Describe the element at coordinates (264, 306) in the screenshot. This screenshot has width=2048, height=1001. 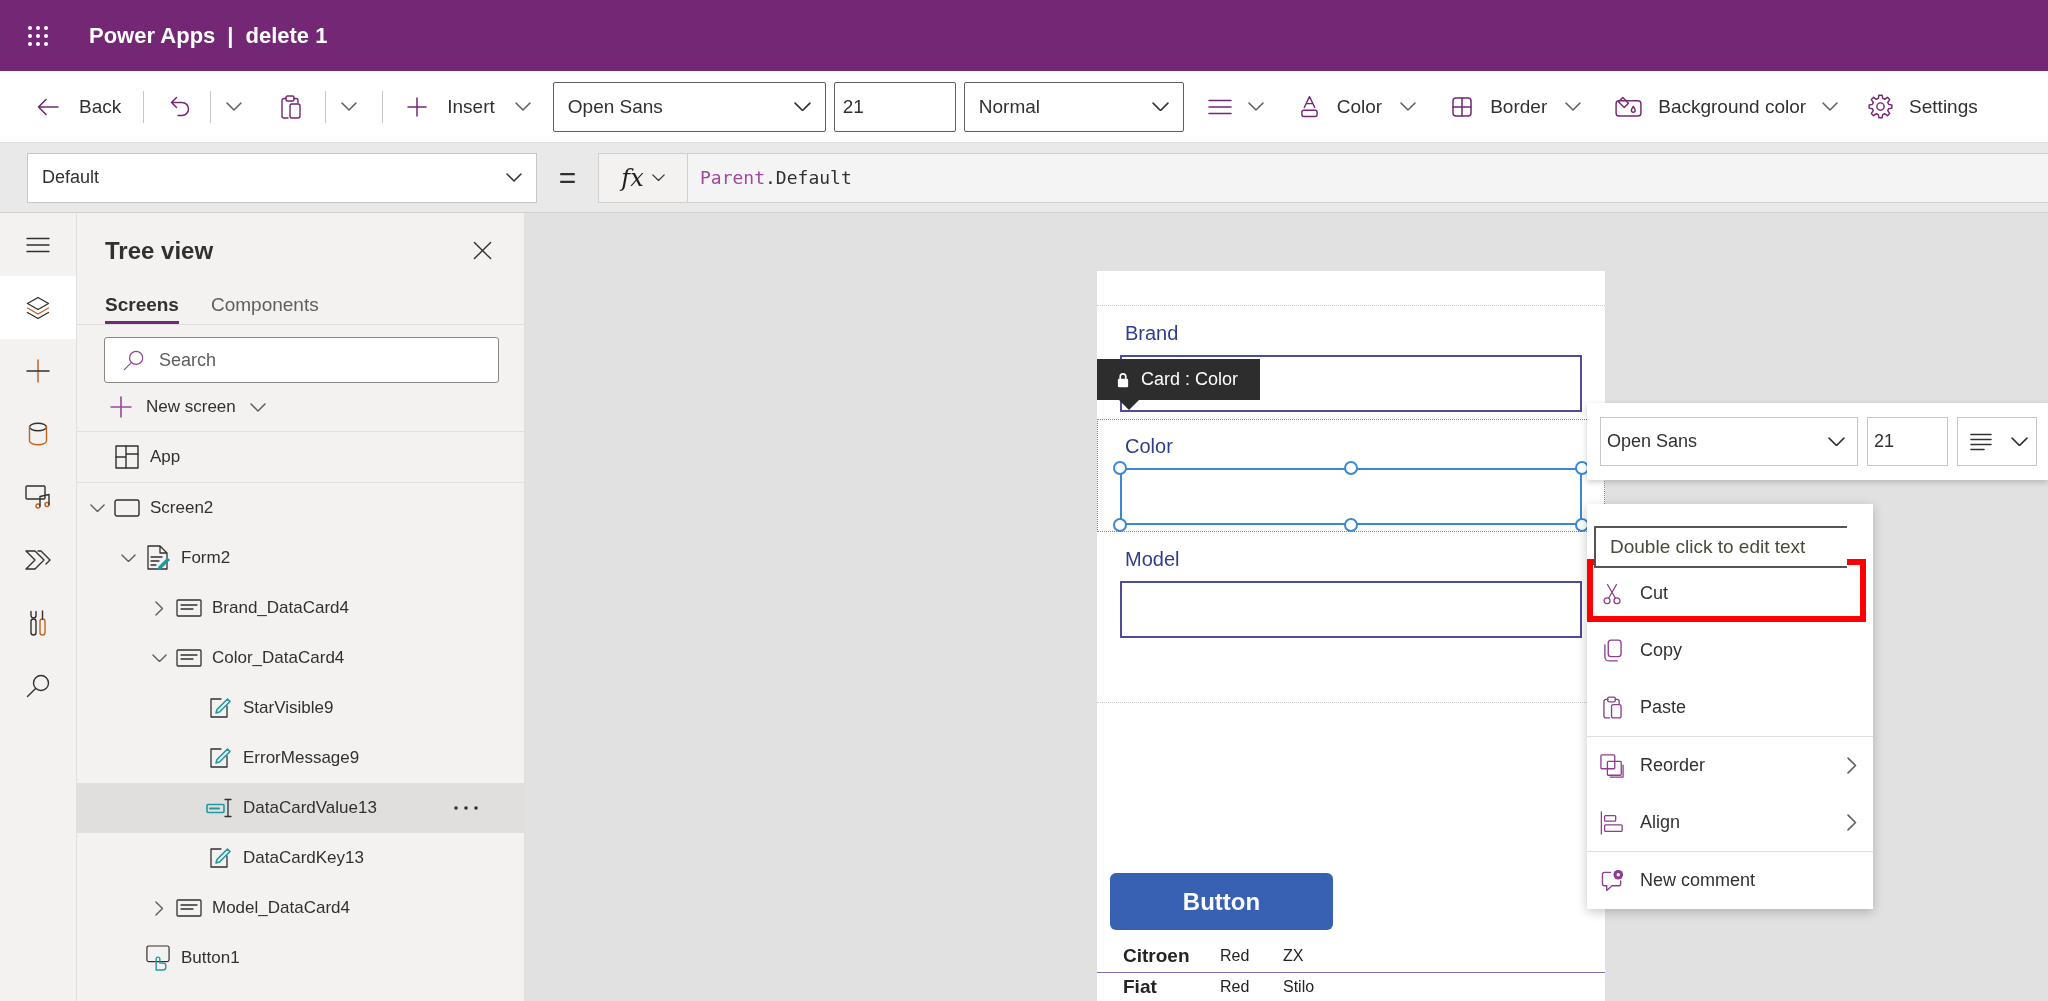
I see `tab: Components` at that location.